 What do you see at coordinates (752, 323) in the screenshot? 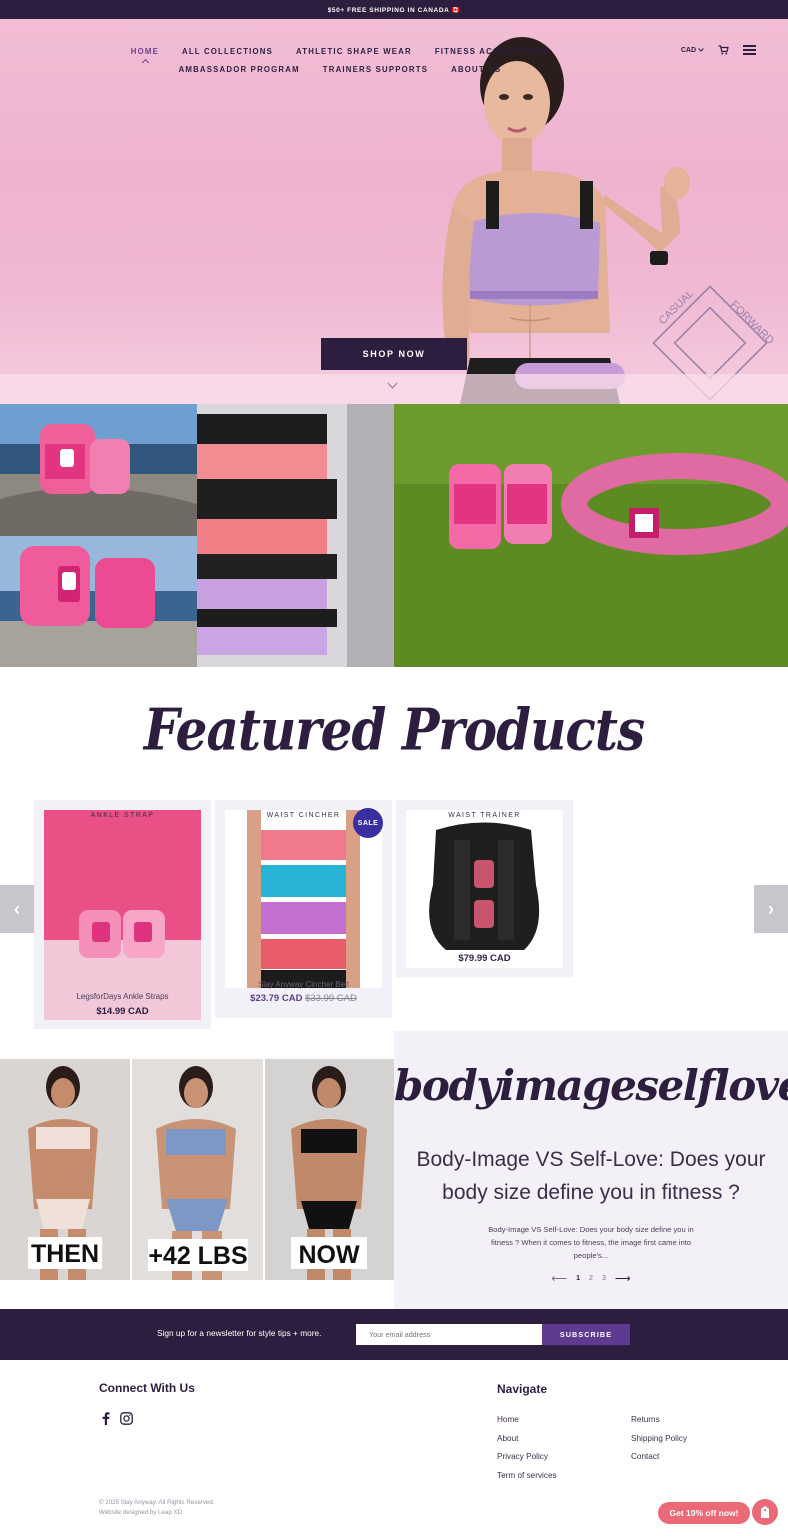
I see `bag-text-forward: FORWARD` at bounding box center [752, 323].